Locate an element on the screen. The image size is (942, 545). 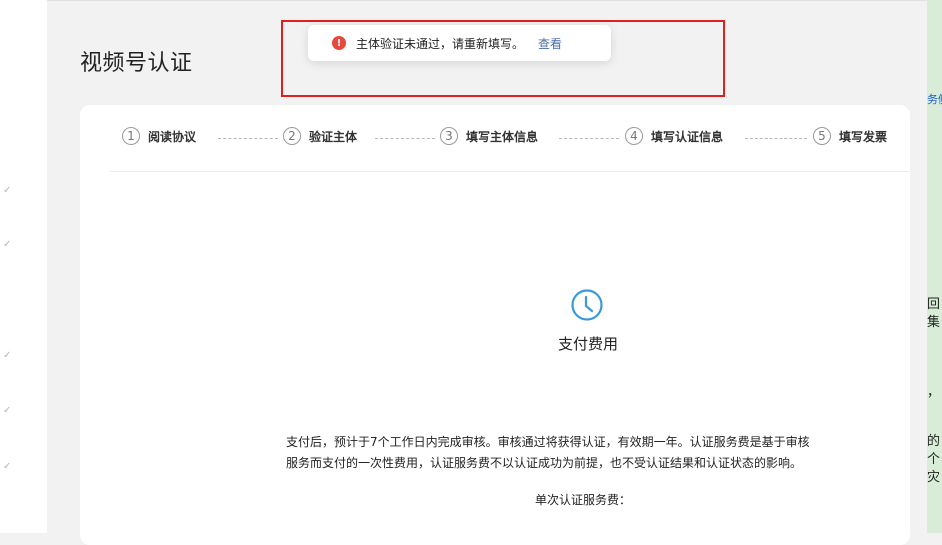
step-label: 阅读协议 is located at coordinates (172, 136).